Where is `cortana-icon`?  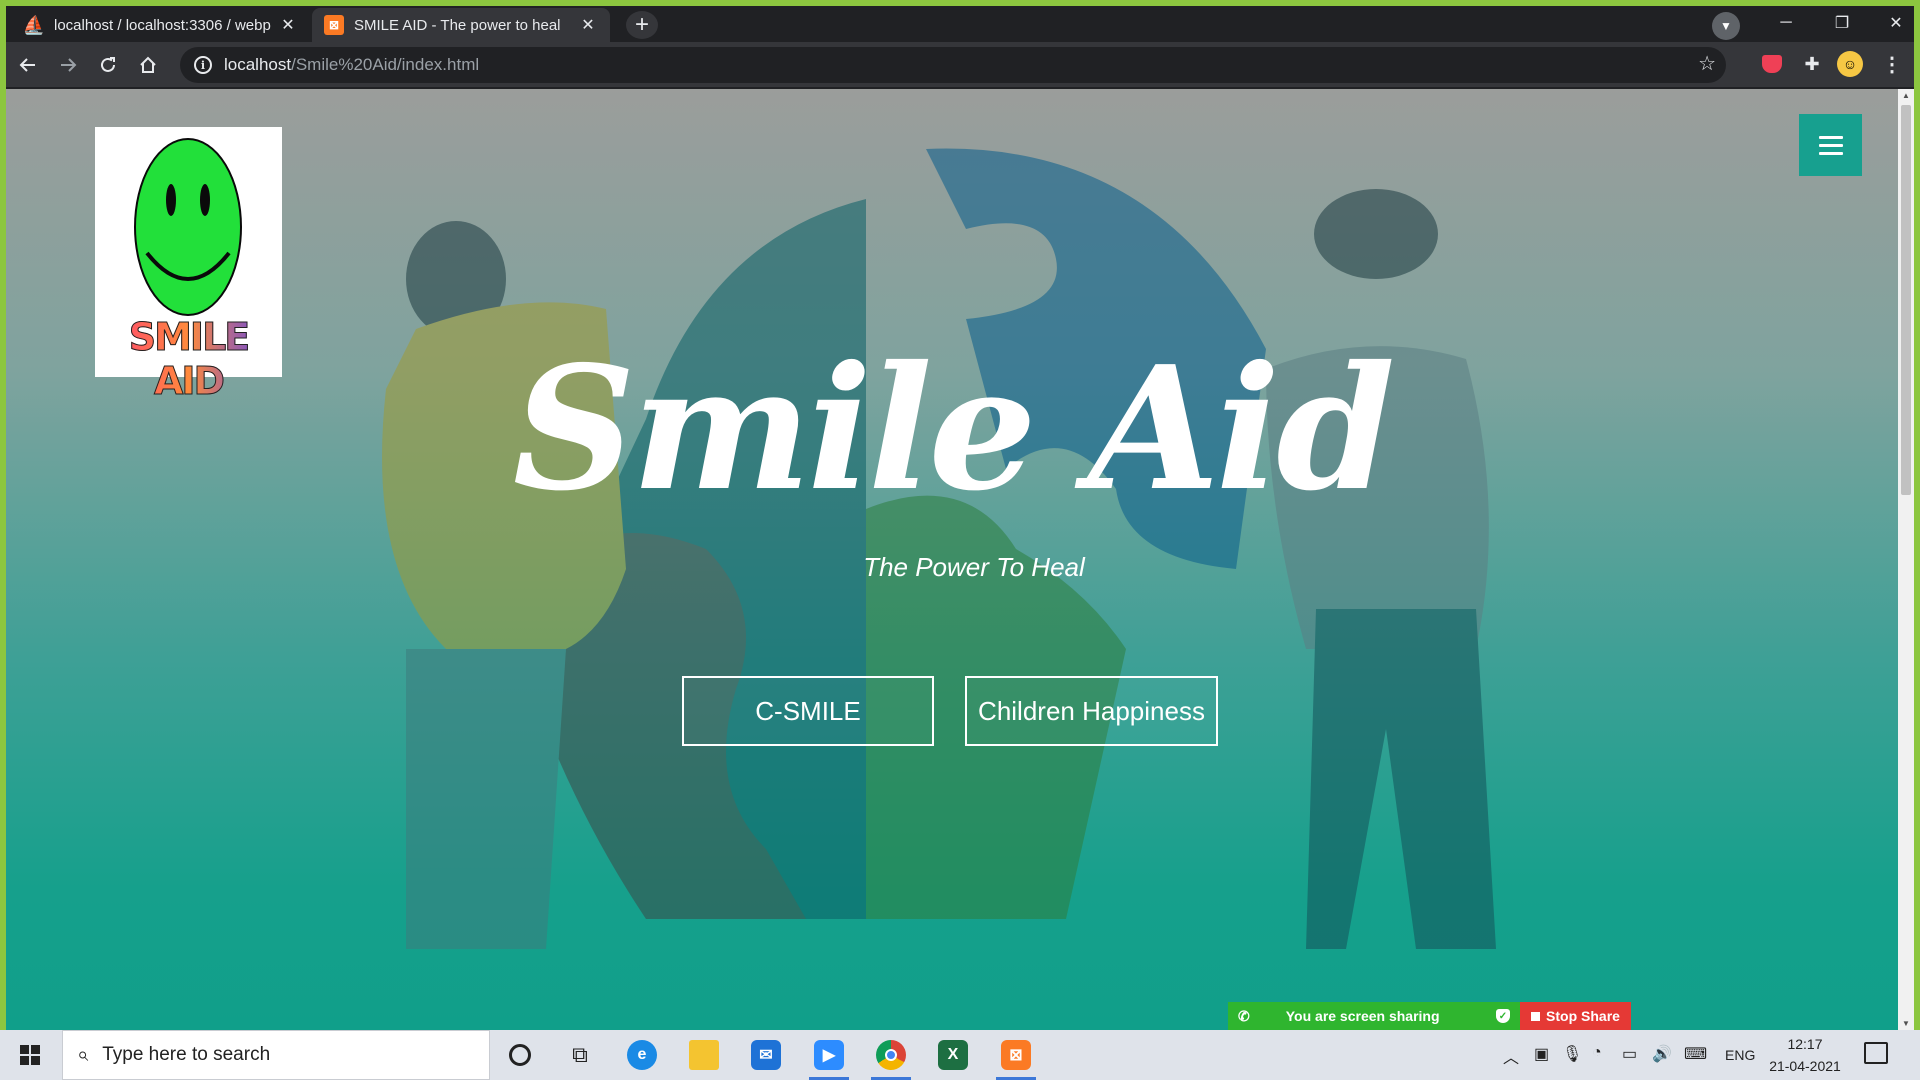 cortana-icon is located at coordinates (520, 1055).